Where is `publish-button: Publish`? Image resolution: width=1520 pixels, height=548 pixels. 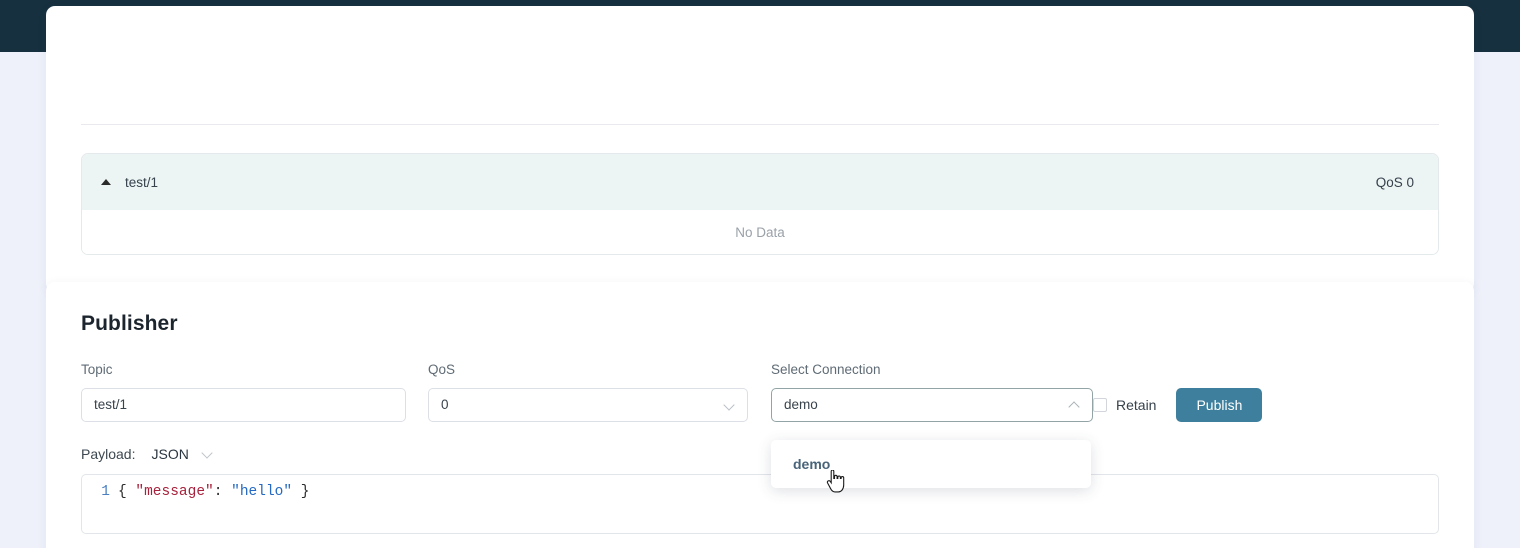 publish-button: Publish is located at coordinates (1219, 404).